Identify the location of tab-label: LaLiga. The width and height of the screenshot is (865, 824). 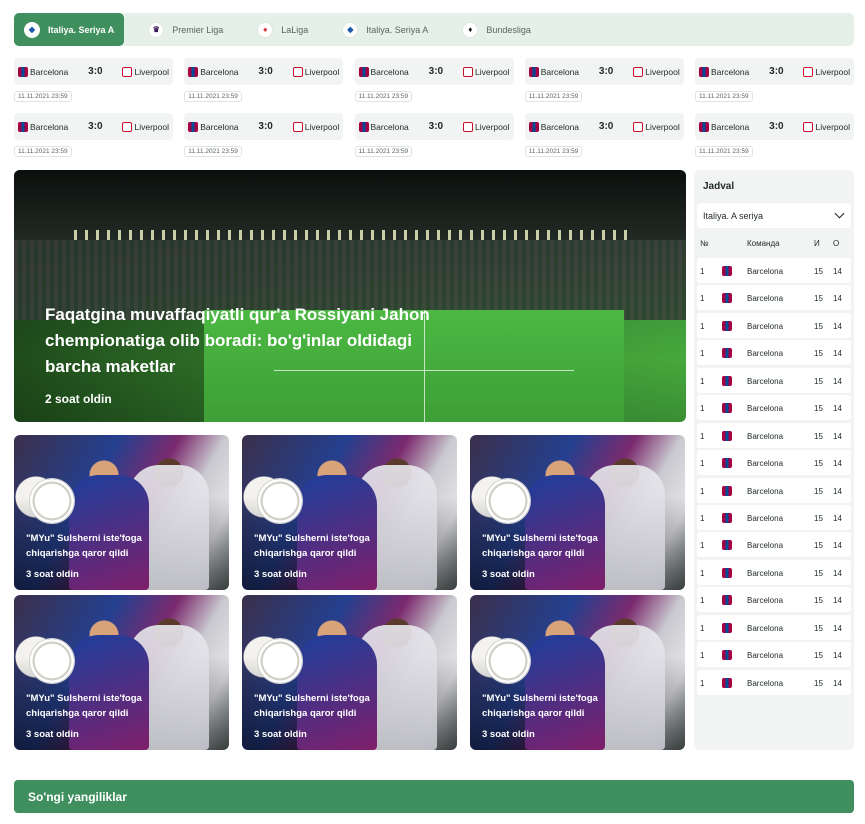
(295, 29).